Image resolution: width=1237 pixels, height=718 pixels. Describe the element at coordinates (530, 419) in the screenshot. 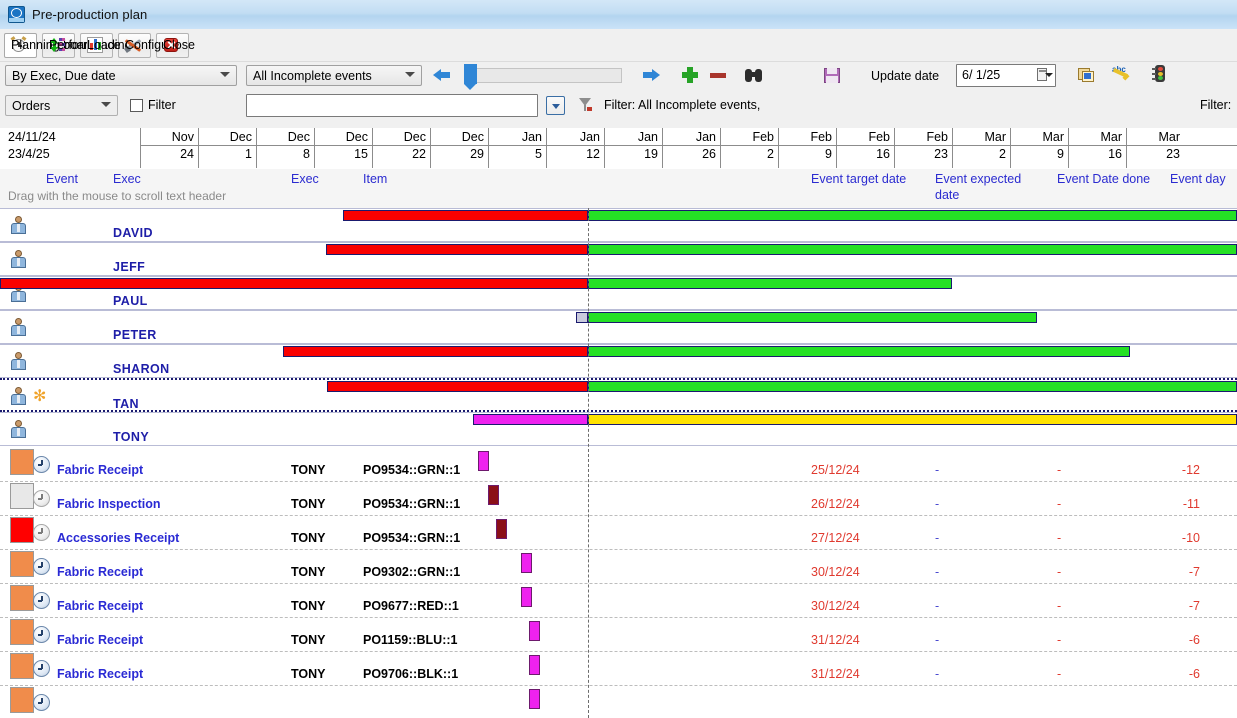

I see `gantt-bar-magenta` at that location.